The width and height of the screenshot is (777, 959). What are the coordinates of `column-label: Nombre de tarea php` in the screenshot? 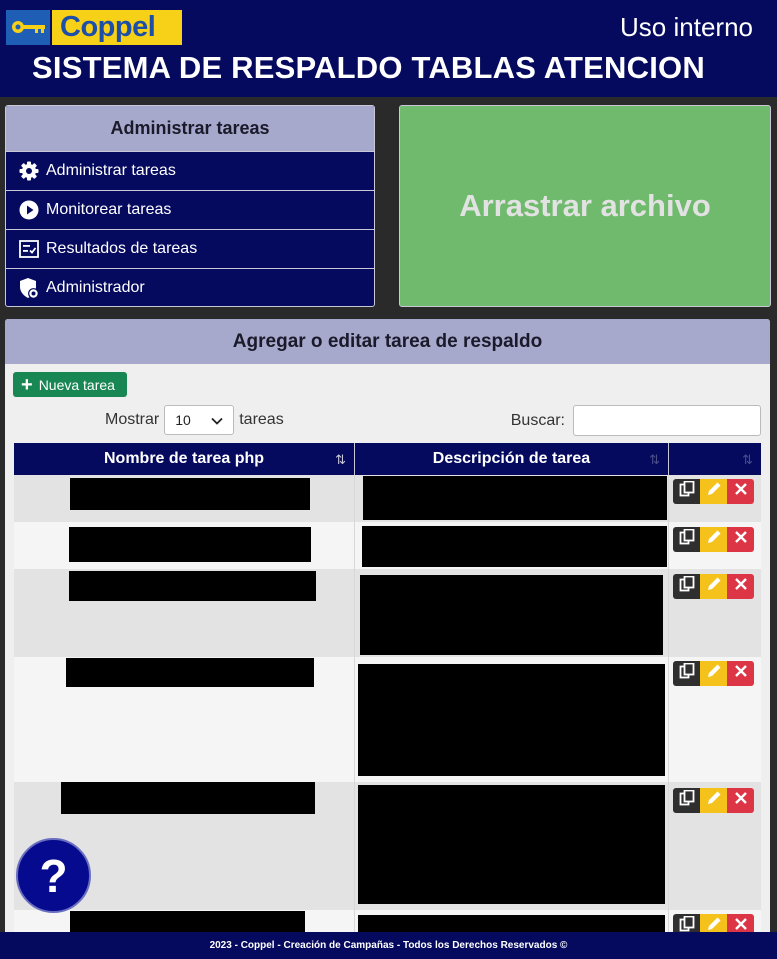 It's located at (184, 458).